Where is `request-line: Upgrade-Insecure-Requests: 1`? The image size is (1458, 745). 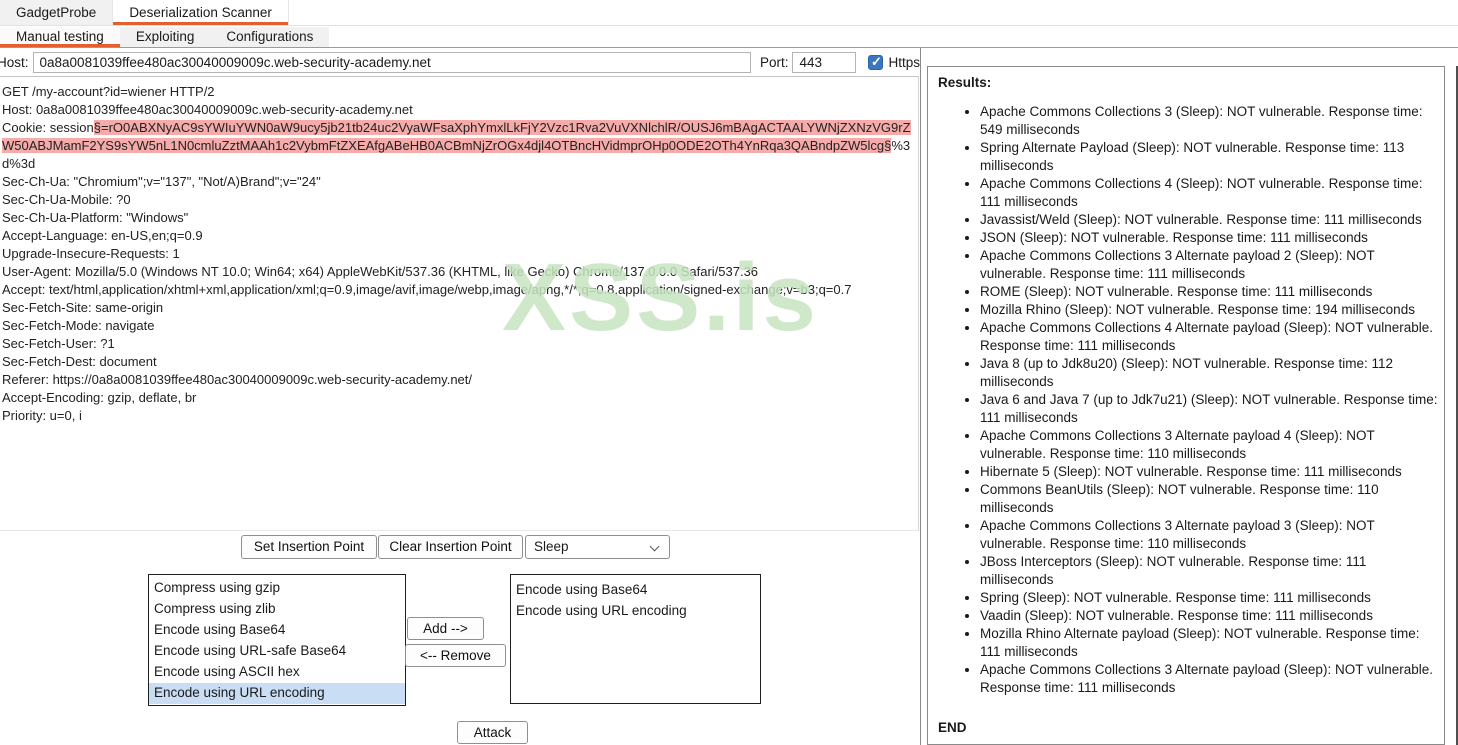 request-line: Upgrade-Insecure-Requests: 1 is located at coordinates (91, 253).